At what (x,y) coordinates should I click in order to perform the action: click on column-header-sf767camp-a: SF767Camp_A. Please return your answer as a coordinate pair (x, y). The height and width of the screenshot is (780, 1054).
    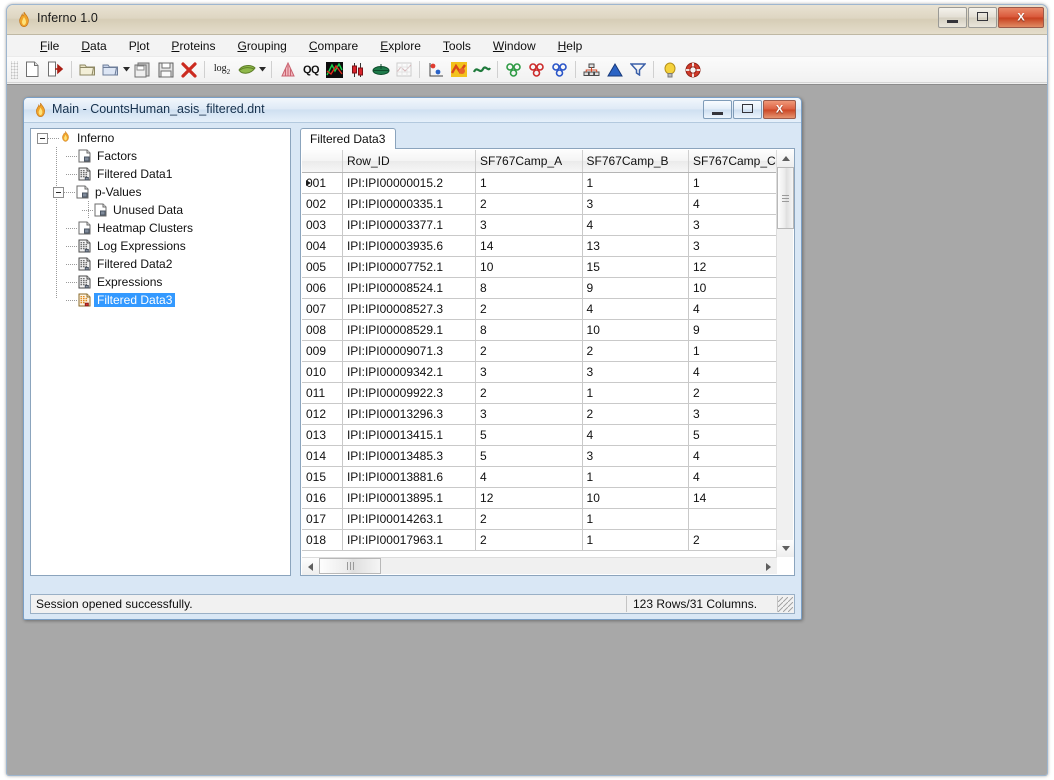
    Looking at the image, I should click on (529, 161).